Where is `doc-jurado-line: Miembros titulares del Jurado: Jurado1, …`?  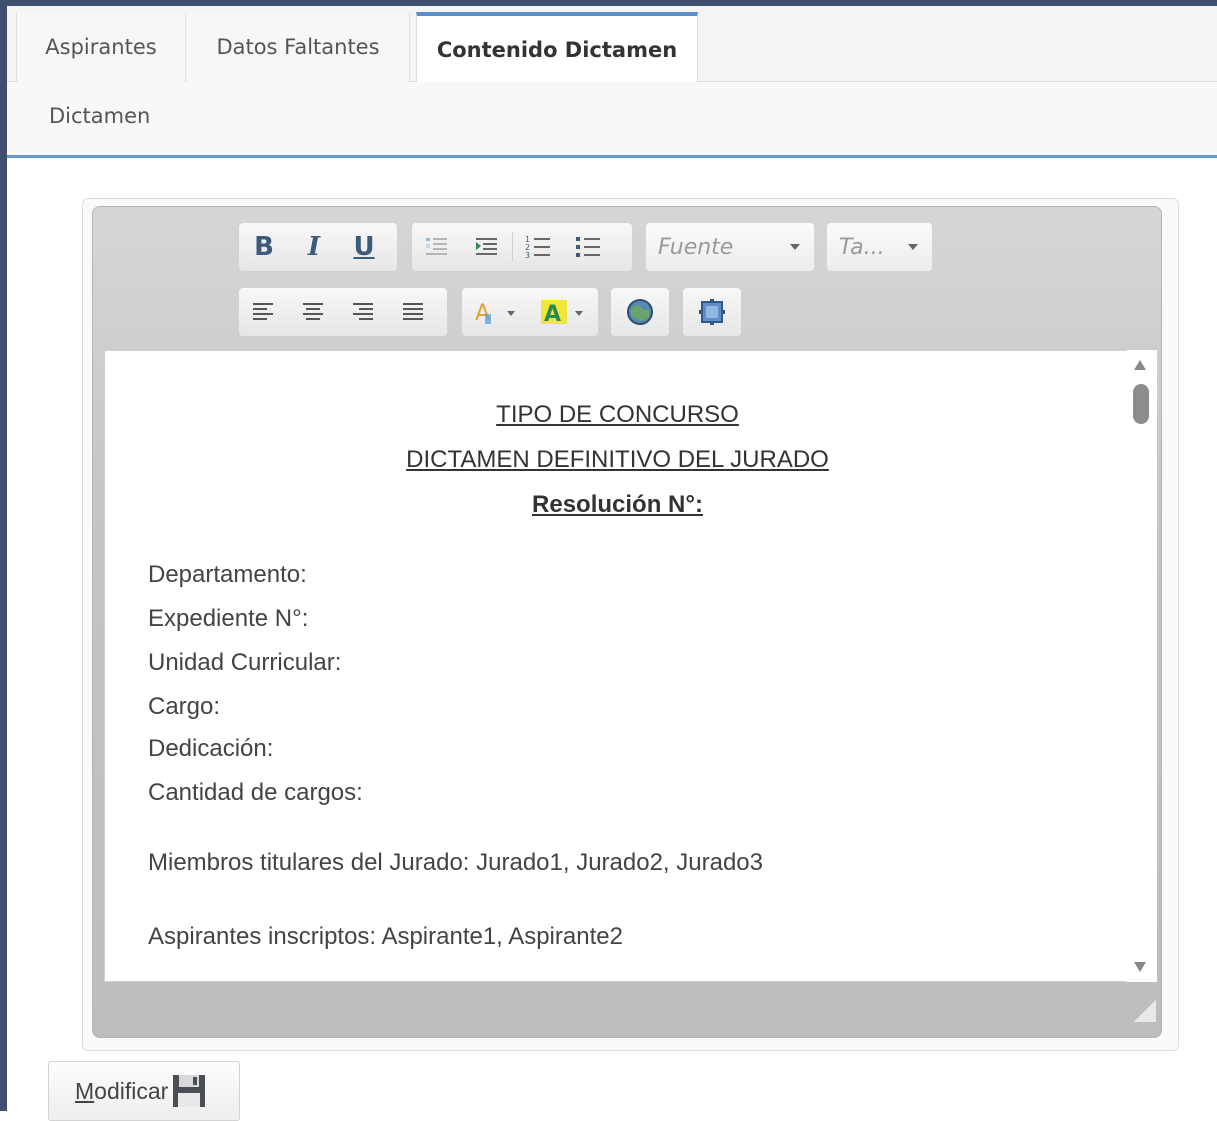
doc-jurado-line: Miembros titulares del Jurado: Jurado1, … is located at coordinates (455, 862).